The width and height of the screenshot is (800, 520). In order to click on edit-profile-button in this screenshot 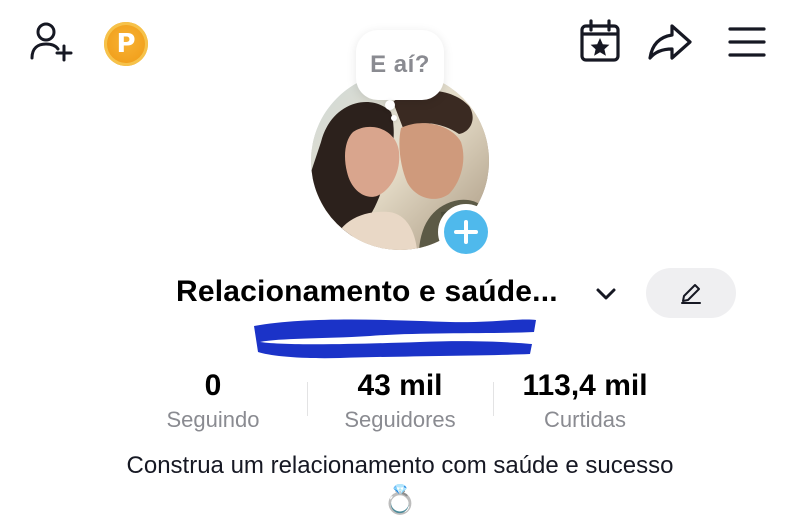, I will do `click(691, 293)`.